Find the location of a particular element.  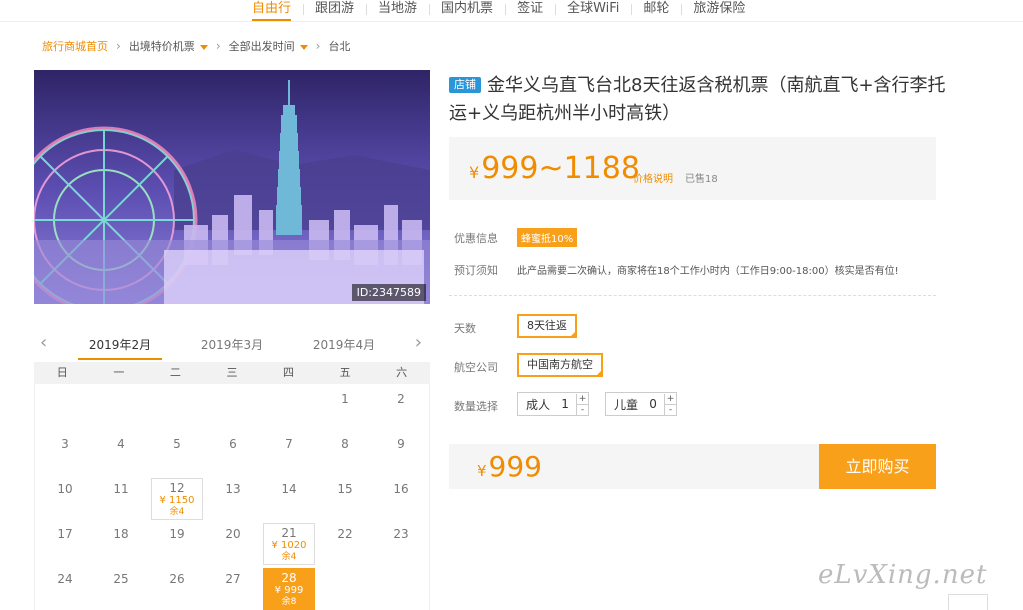

calendar-month-tabs: ‹ 2019年2月 2019年3月 2019年4月 › is located at coordinates (232, 345).